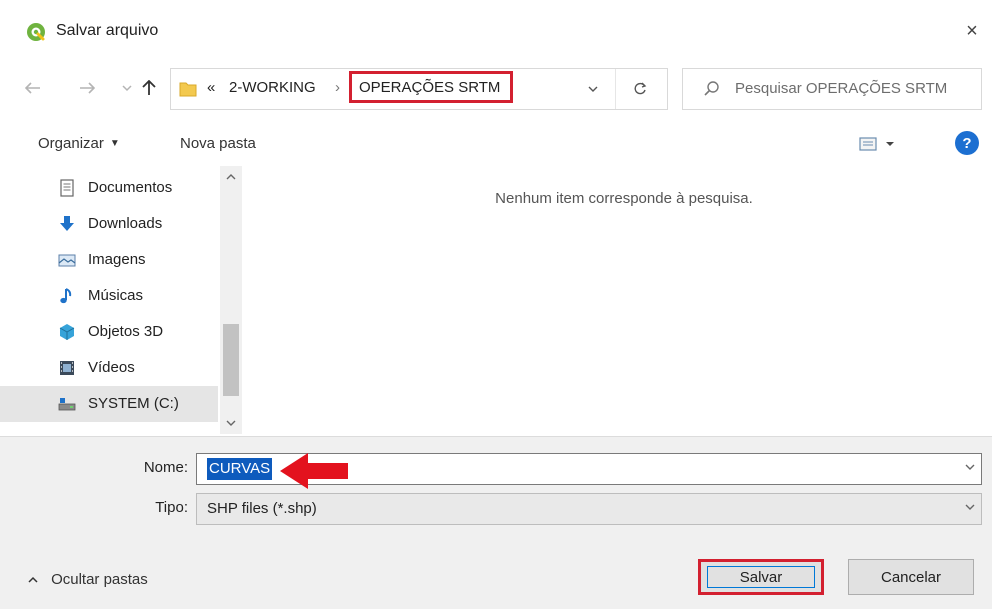 This screenshot has height=609, width=992. What do you see at coordinates (431, 87) in the screenshot?
I see `breadcrumb-current-folder: OPERAÇÕES SRTM` at bounding box center [431, 87].